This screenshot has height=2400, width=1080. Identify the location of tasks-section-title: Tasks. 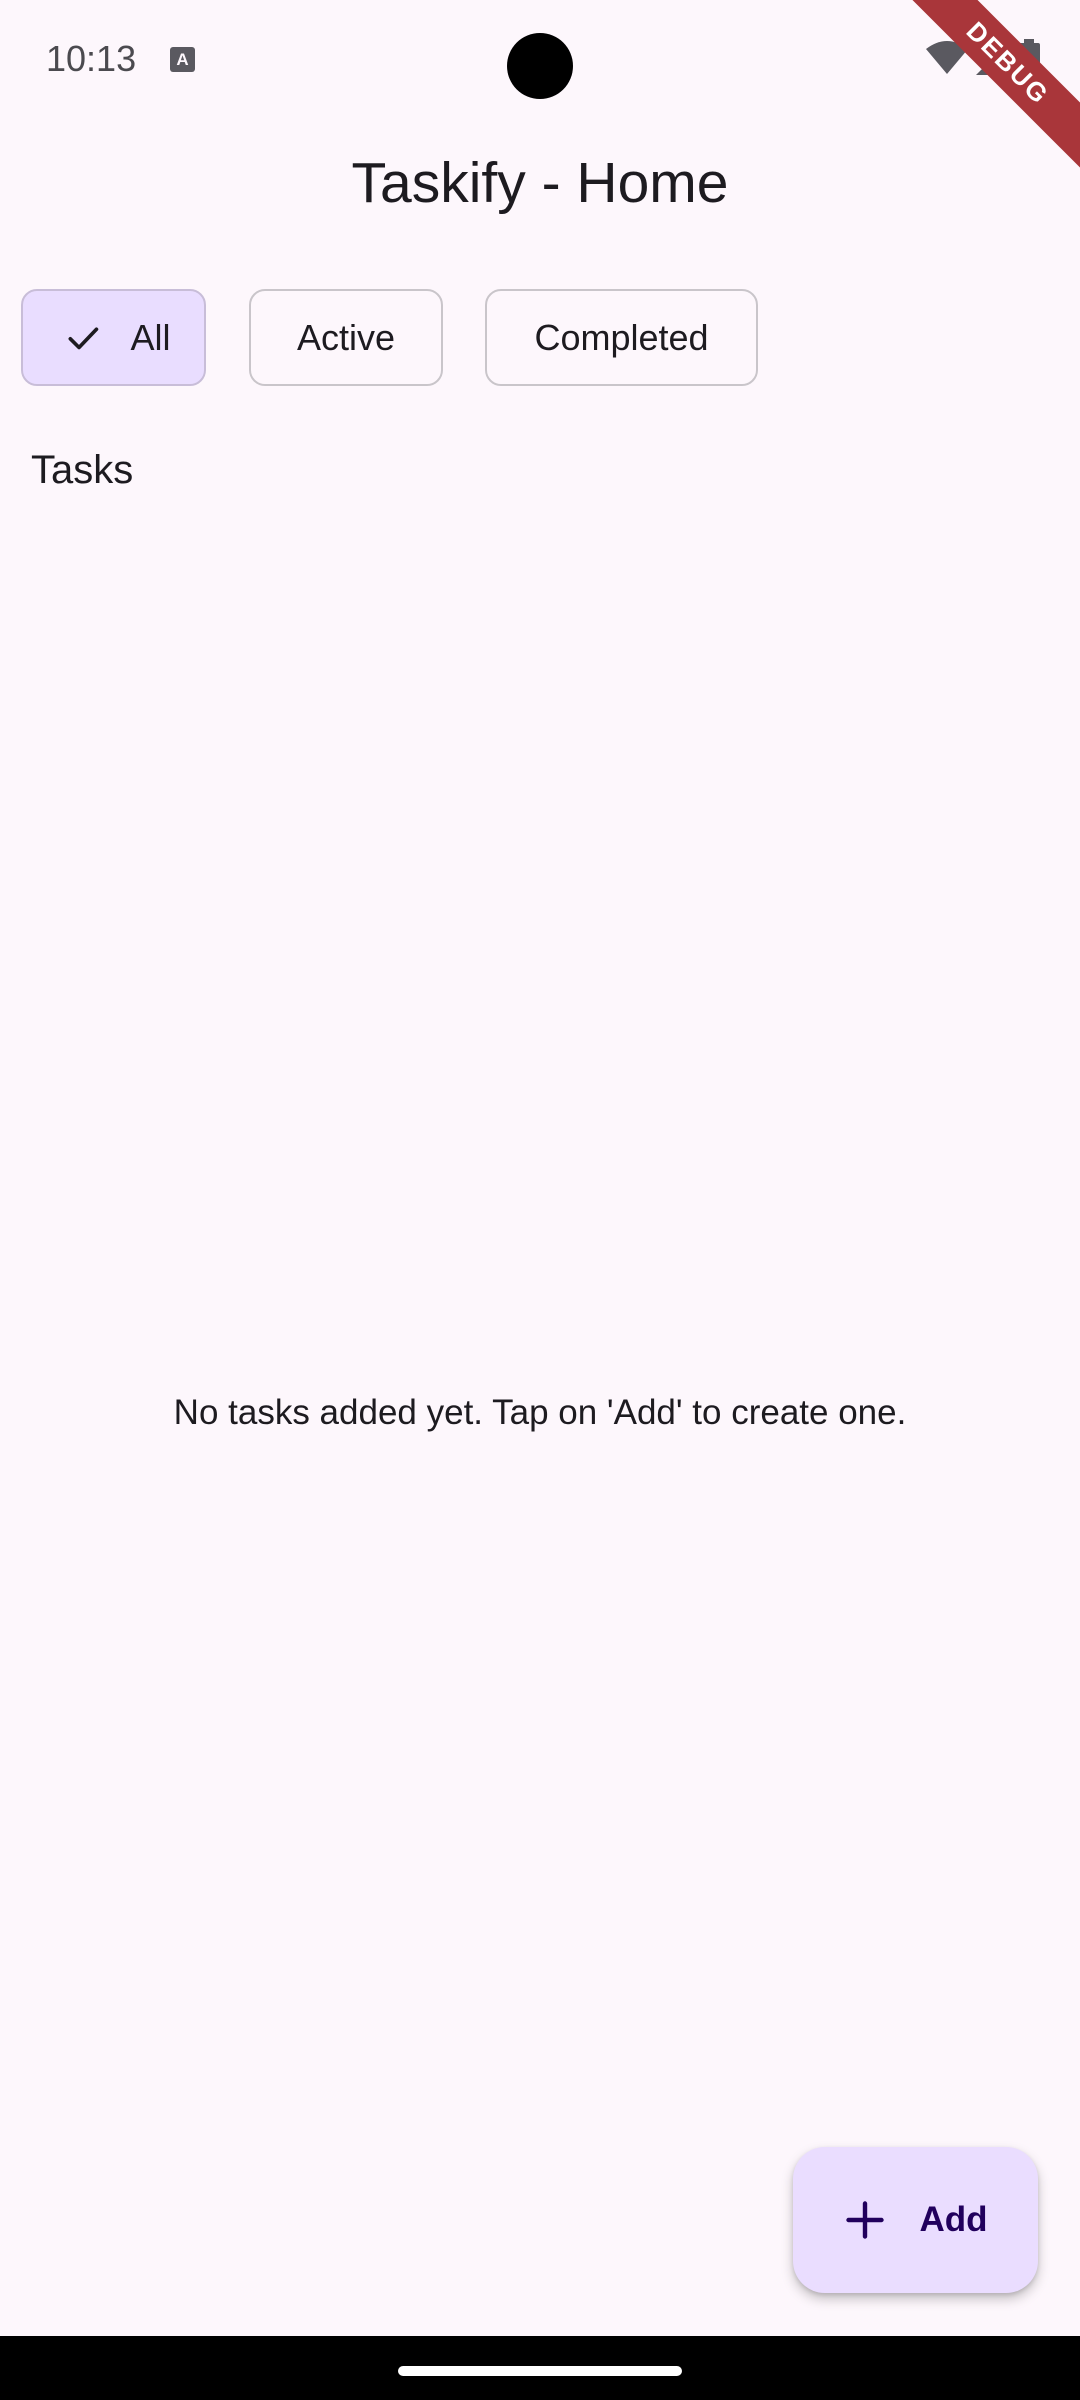
(82, 470).